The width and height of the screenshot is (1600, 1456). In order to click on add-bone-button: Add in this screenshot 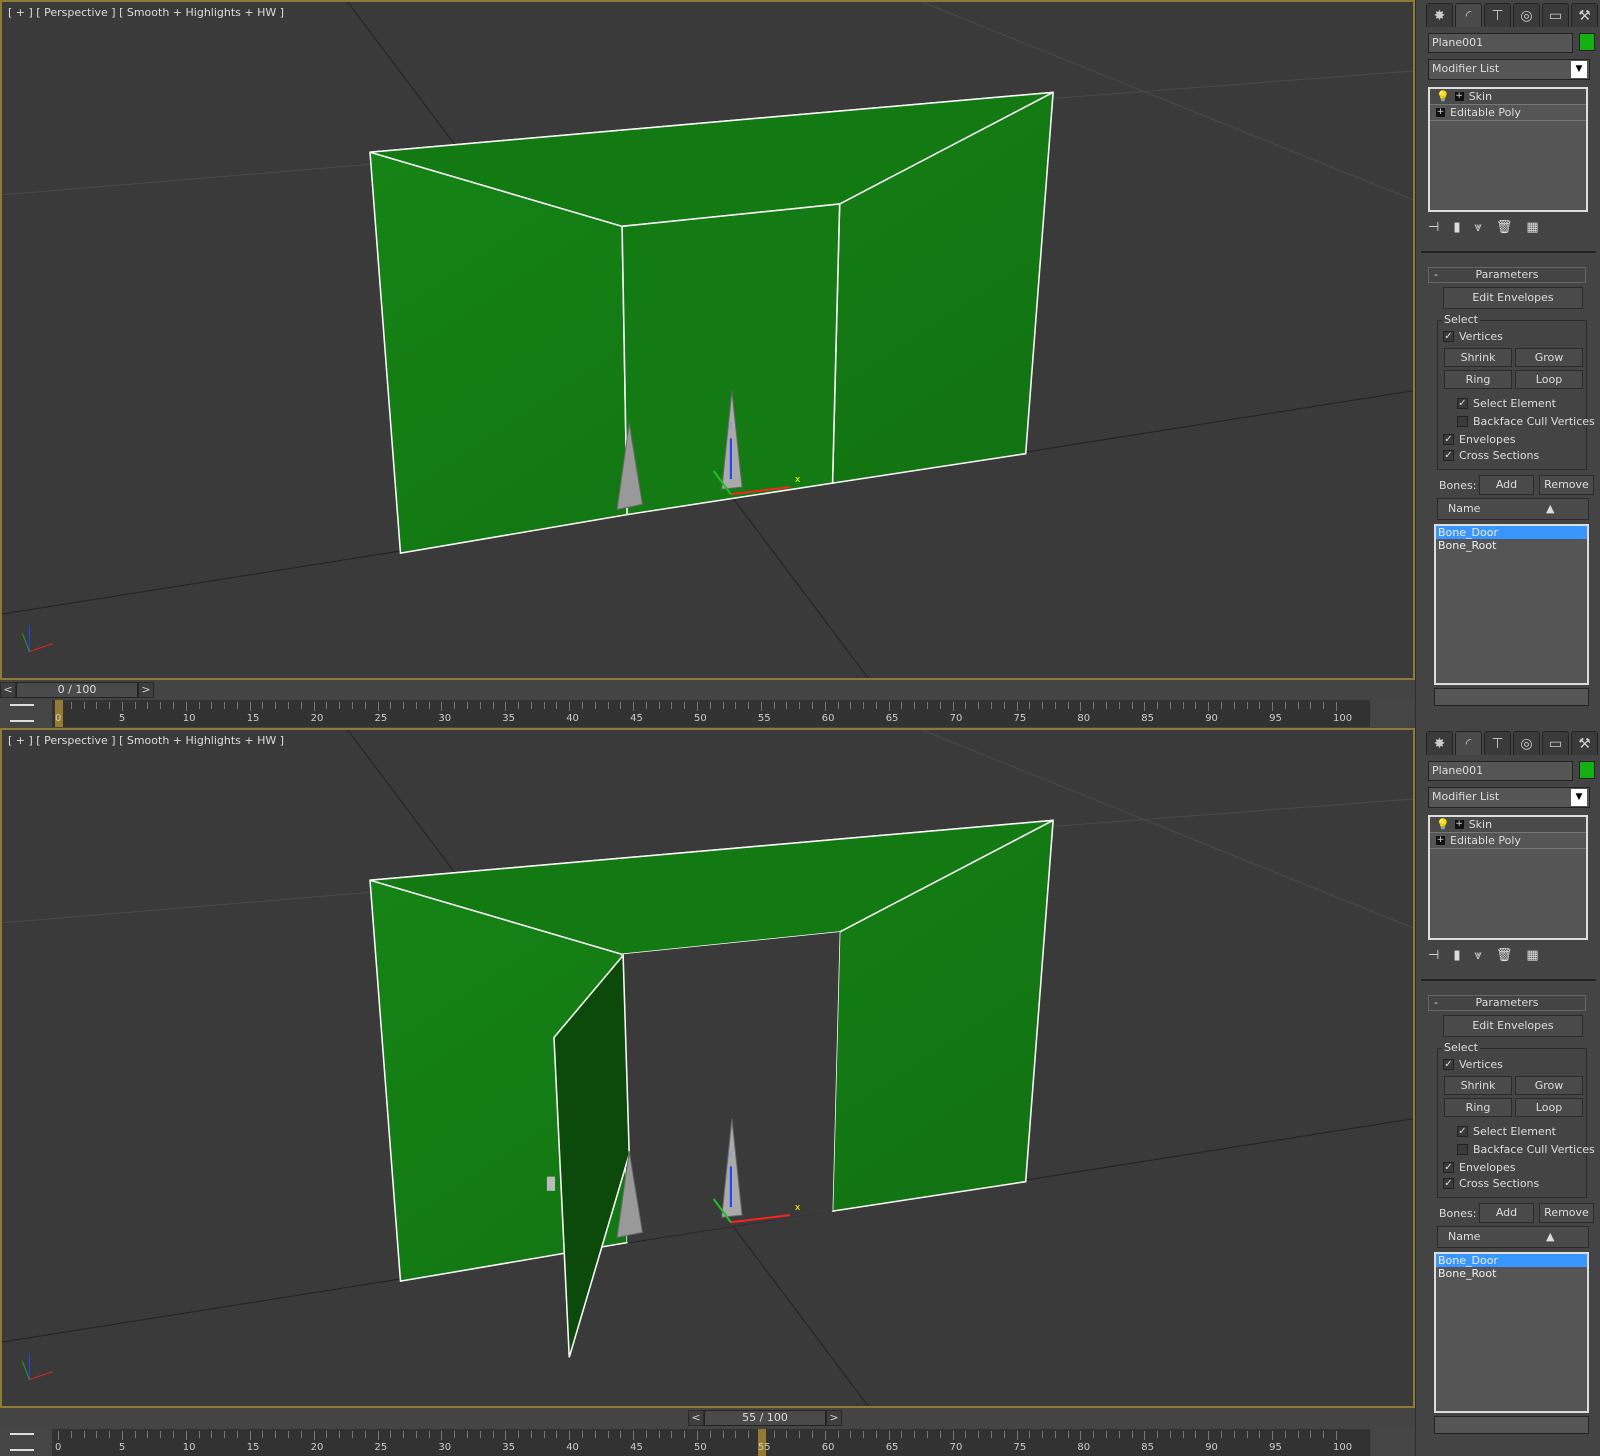, I will do `click(1506, 485)`.